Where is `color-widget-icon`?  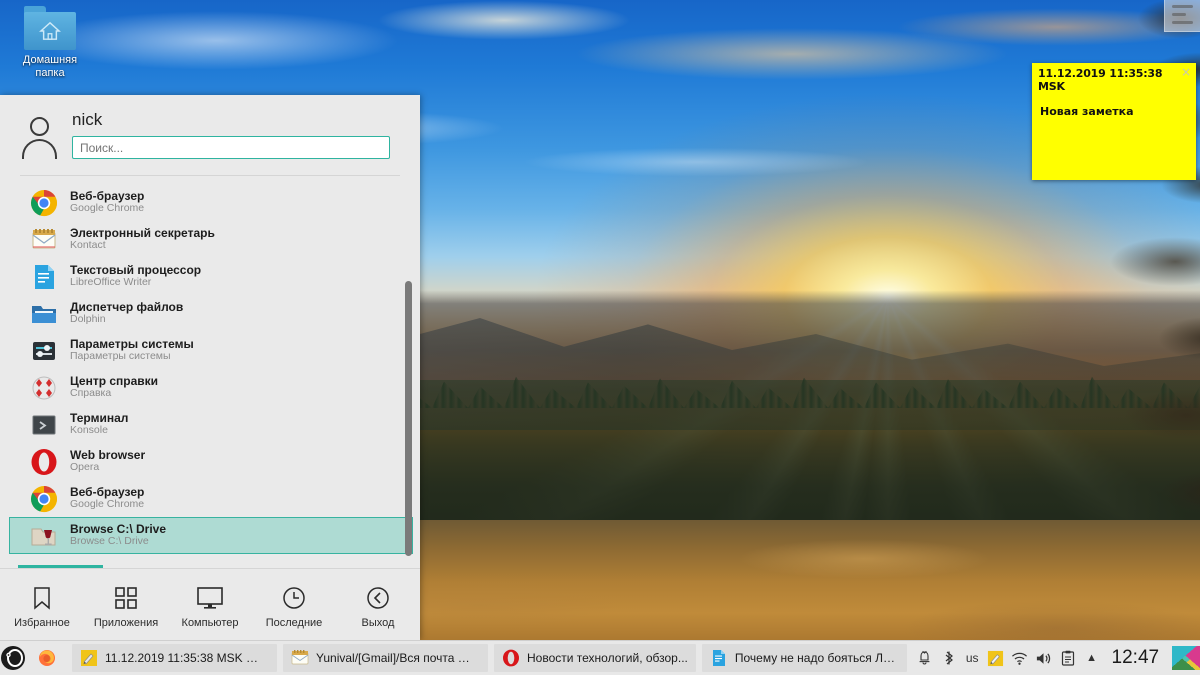
color-widget-icon is located at coordinates (1186, 658).